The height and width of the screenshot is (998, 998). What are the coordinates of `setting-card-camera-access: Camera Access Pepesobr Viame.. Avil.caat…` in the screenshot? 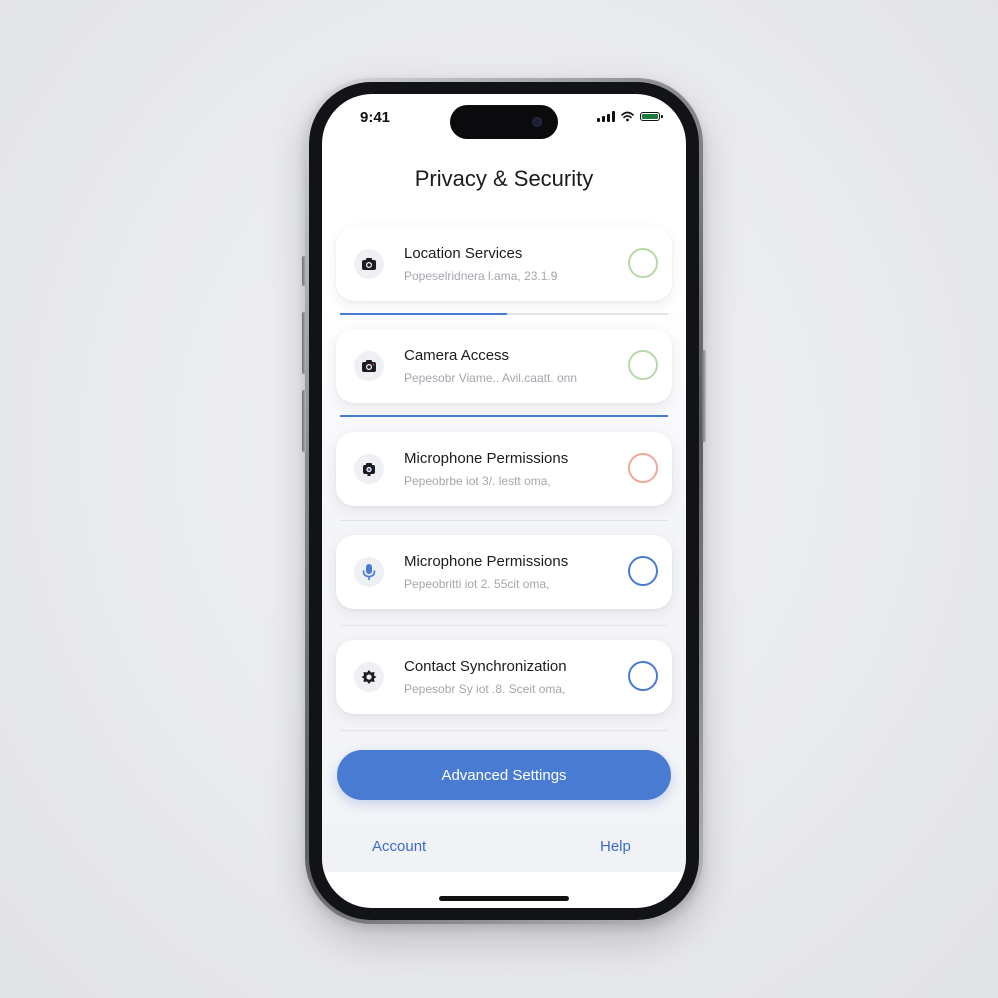 It's located at (504, 366).